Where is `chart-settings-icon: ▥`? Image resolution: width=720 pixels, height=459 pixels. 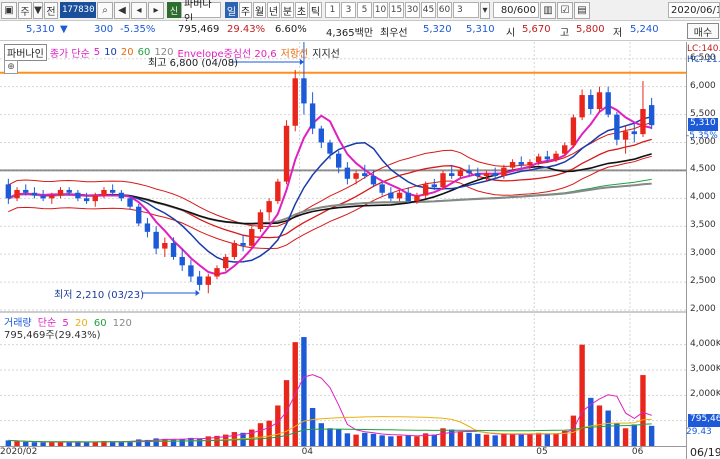
chart-settings-icon: ▥ is located at coordinates (548, 10).